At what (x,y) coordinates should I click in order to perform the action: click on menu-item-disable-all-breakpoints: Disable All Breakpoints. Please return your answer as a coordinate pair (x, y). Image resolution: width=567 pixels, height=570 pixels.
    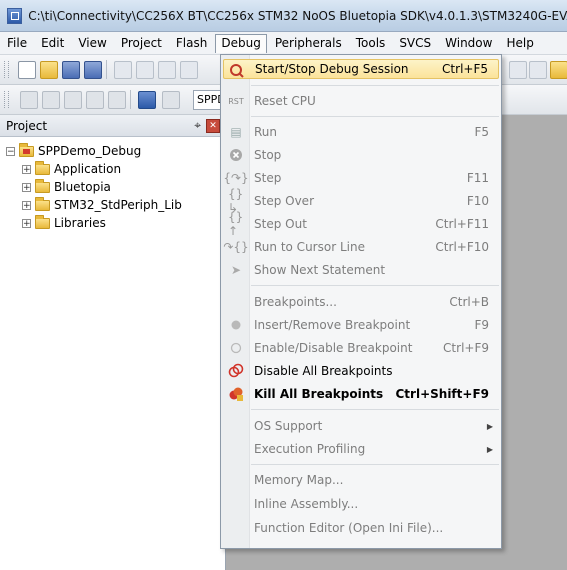
    Looking at the image, I should click on (361, 371).